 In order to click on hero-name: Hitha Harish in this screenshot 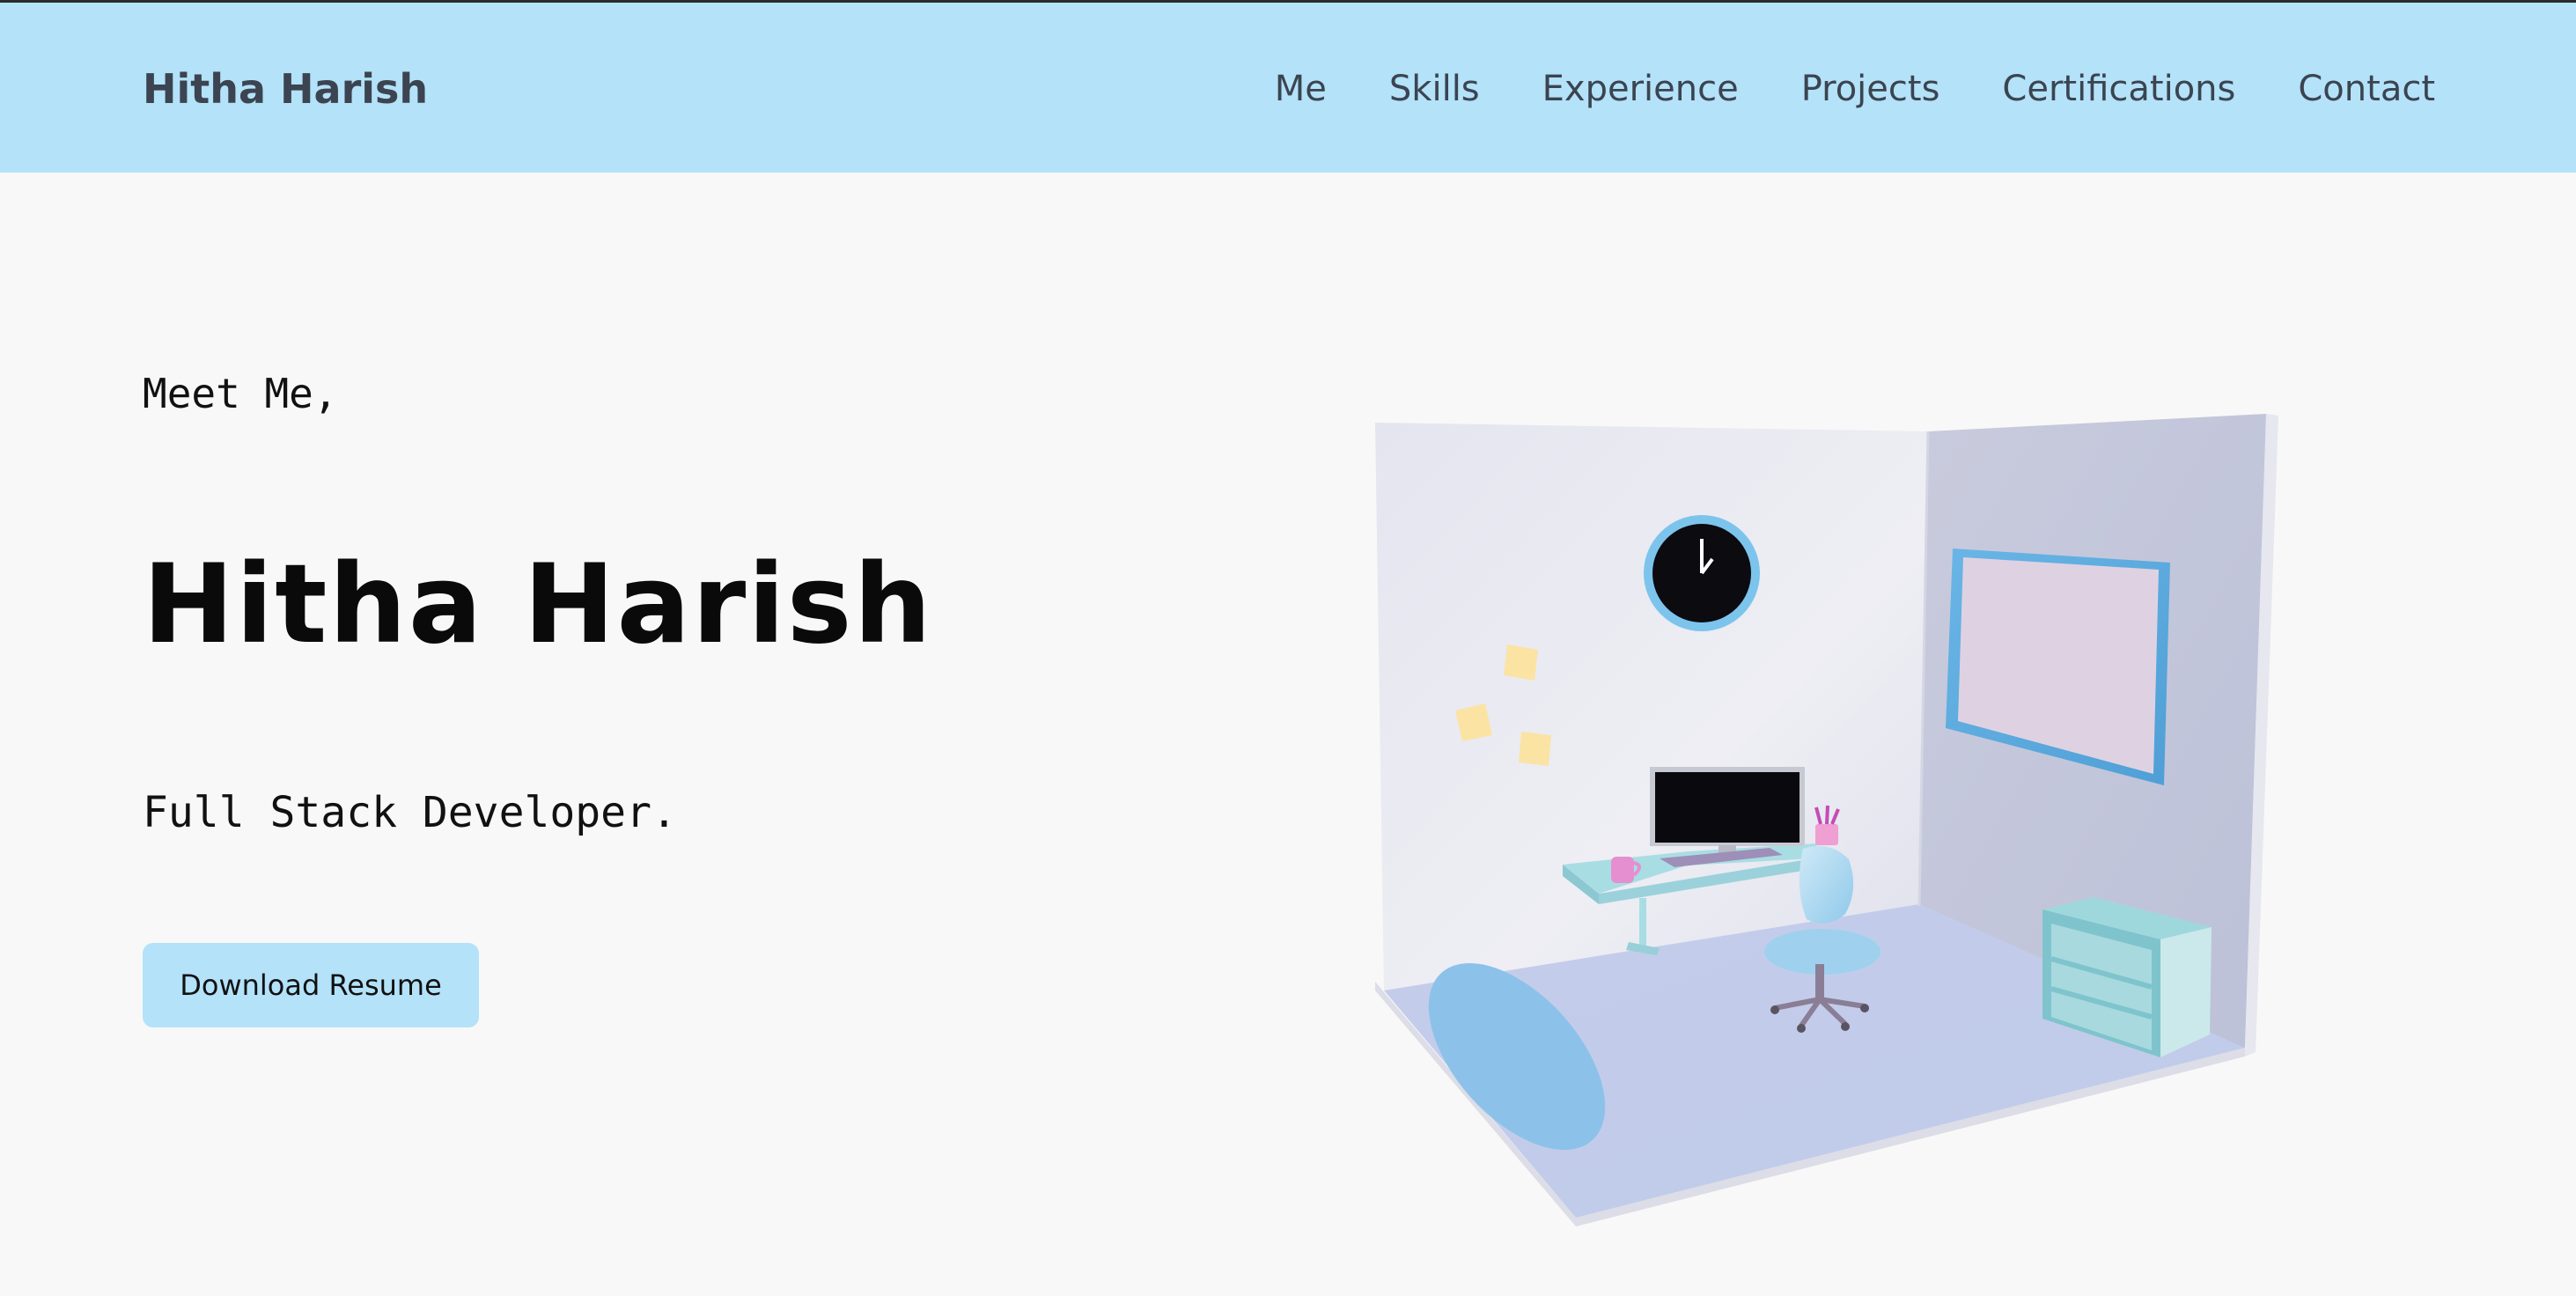, I will do `click(538, 604)`.